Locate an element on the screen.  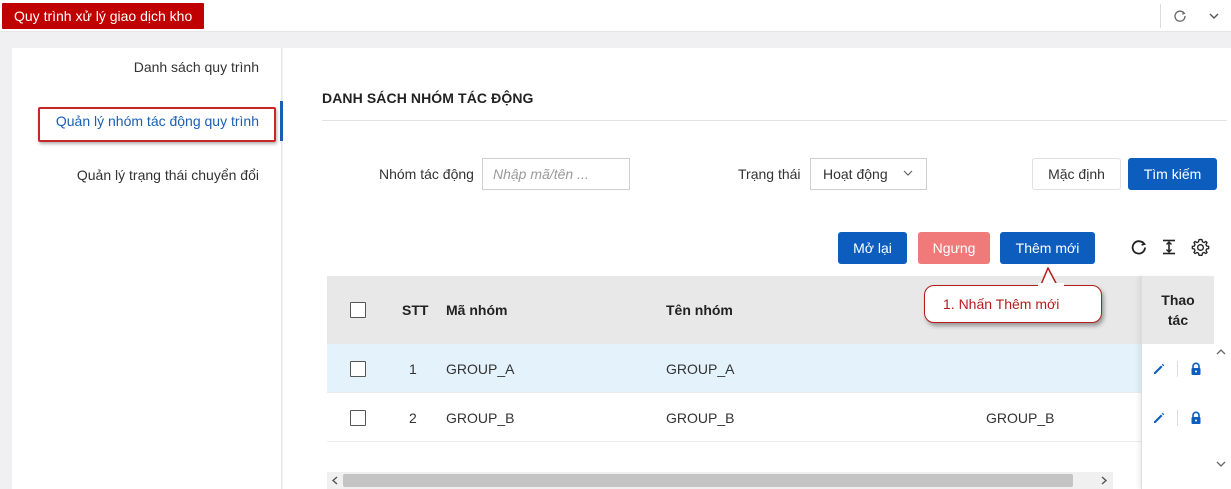
actions-header-line1: Thao is located at coordinates (1178, 300).